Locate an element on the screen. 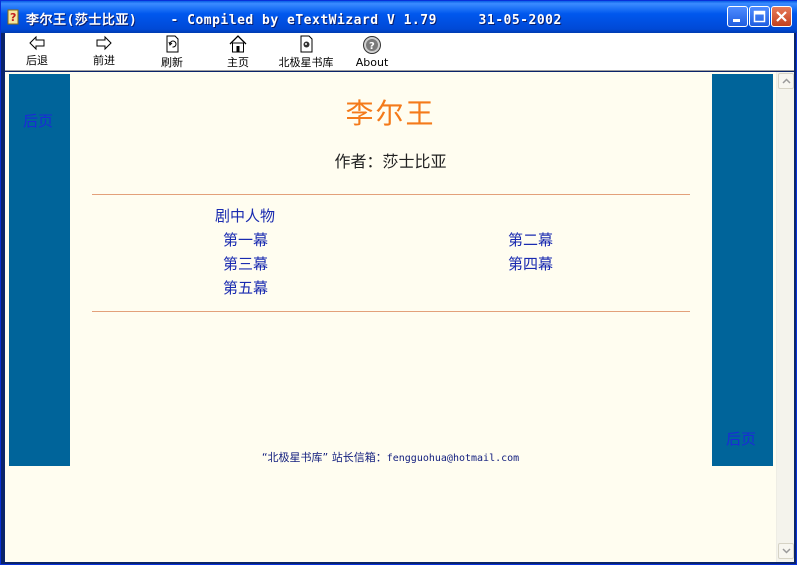 This screenshot has height=565, width=797. scroll-up-button is located at coordinates (786, 81).